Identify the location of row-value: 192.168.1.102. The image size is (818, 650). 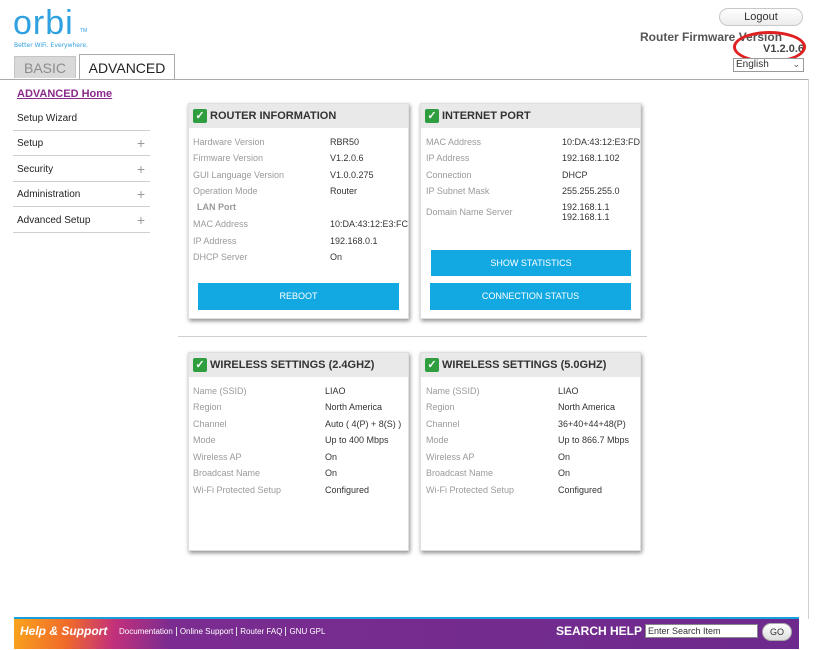
(591, 158).